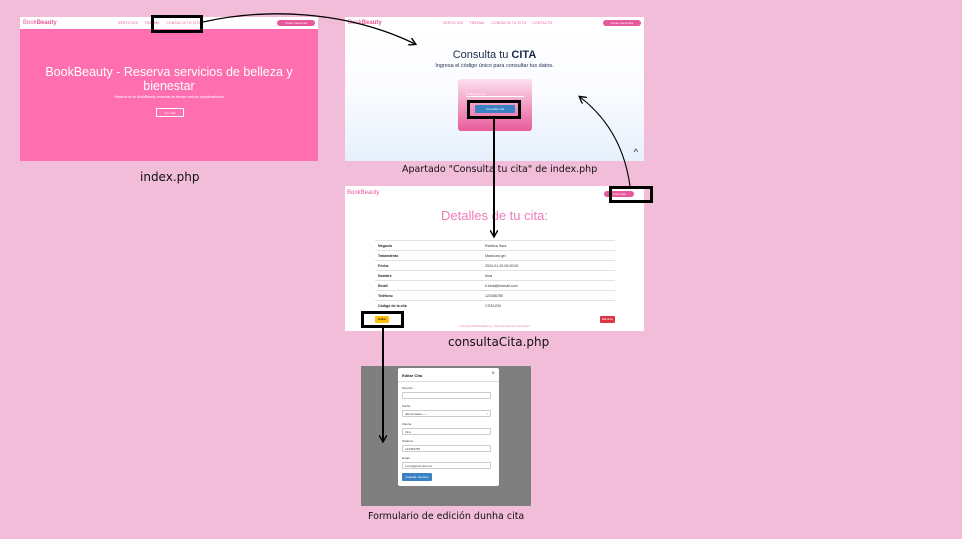 The width and height of the screenshot is (962, 539). Describe the element at coordinates (548, 305) in the screenshot. I see `row-value: CITA1234` at that location.